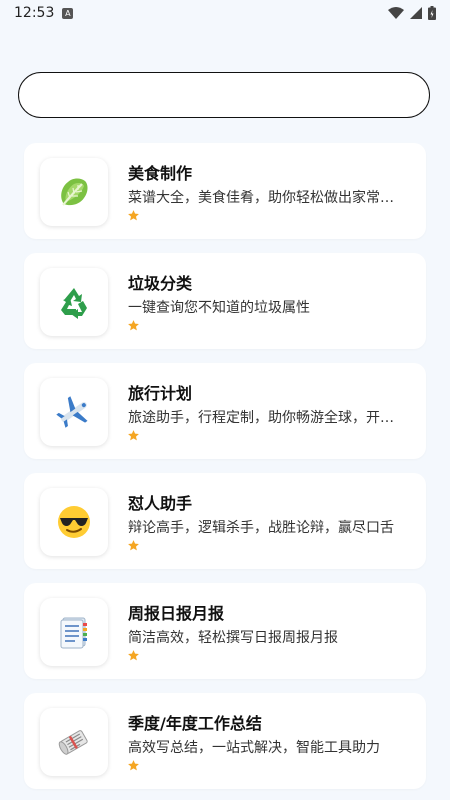 The width and height of the screenshot is (450, 800). I want to click on card-description: 菜谱大全，美食佳肴，助你轻松做出家常美味, so click(267, 198).